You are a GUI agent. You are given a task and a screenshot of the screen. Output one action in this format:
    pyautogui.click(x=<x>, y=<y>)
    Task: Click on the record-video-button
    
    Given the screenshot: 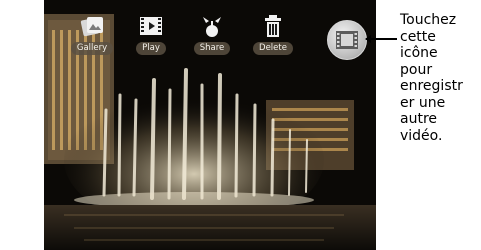 What is the action you would take?
    pyautogui.click(x=347, y=40)
    